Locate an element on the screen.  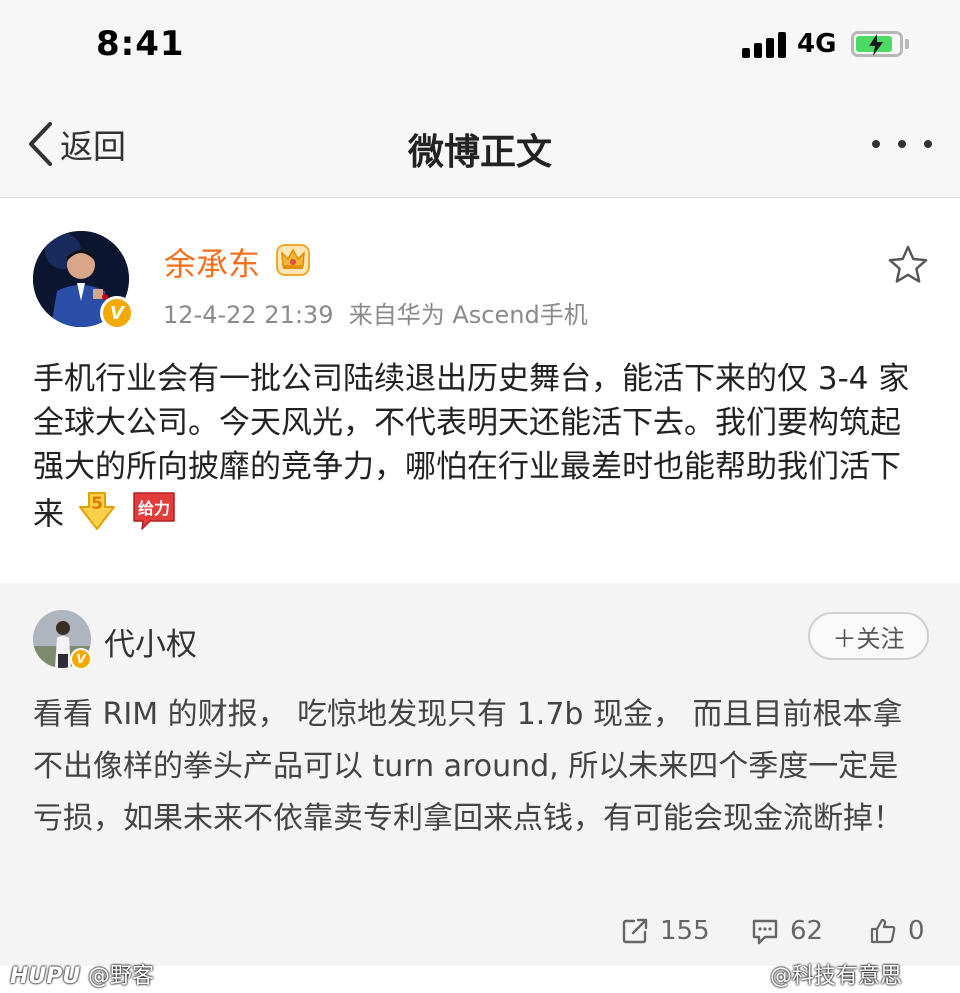
status-time: 8:41 is located at coordinates (140, 44).